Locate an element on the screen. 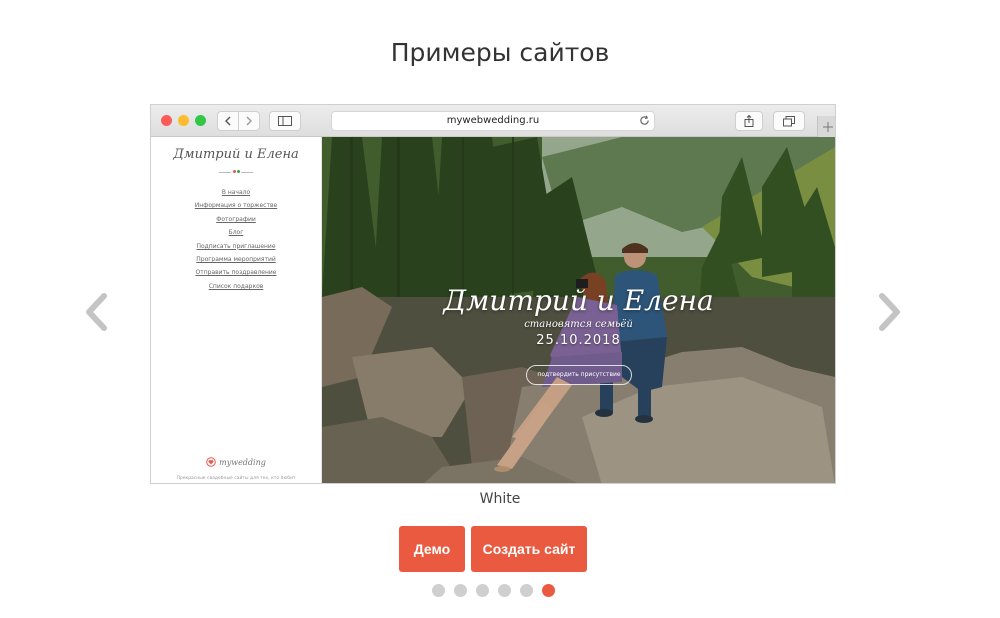 Image resolution: width=1000 pixels, height=618 pixels. preview-nav-item: Программа мероприятий is located at coordinates (236, 260).